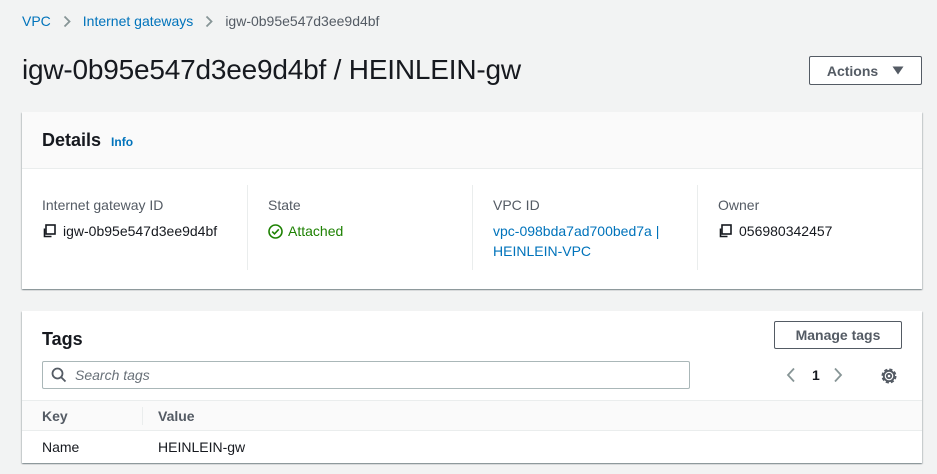  What do you see at coordinates (176, 416) in the screenshot?
I see `column-header-value: Value` at bounding box center [176, 416].